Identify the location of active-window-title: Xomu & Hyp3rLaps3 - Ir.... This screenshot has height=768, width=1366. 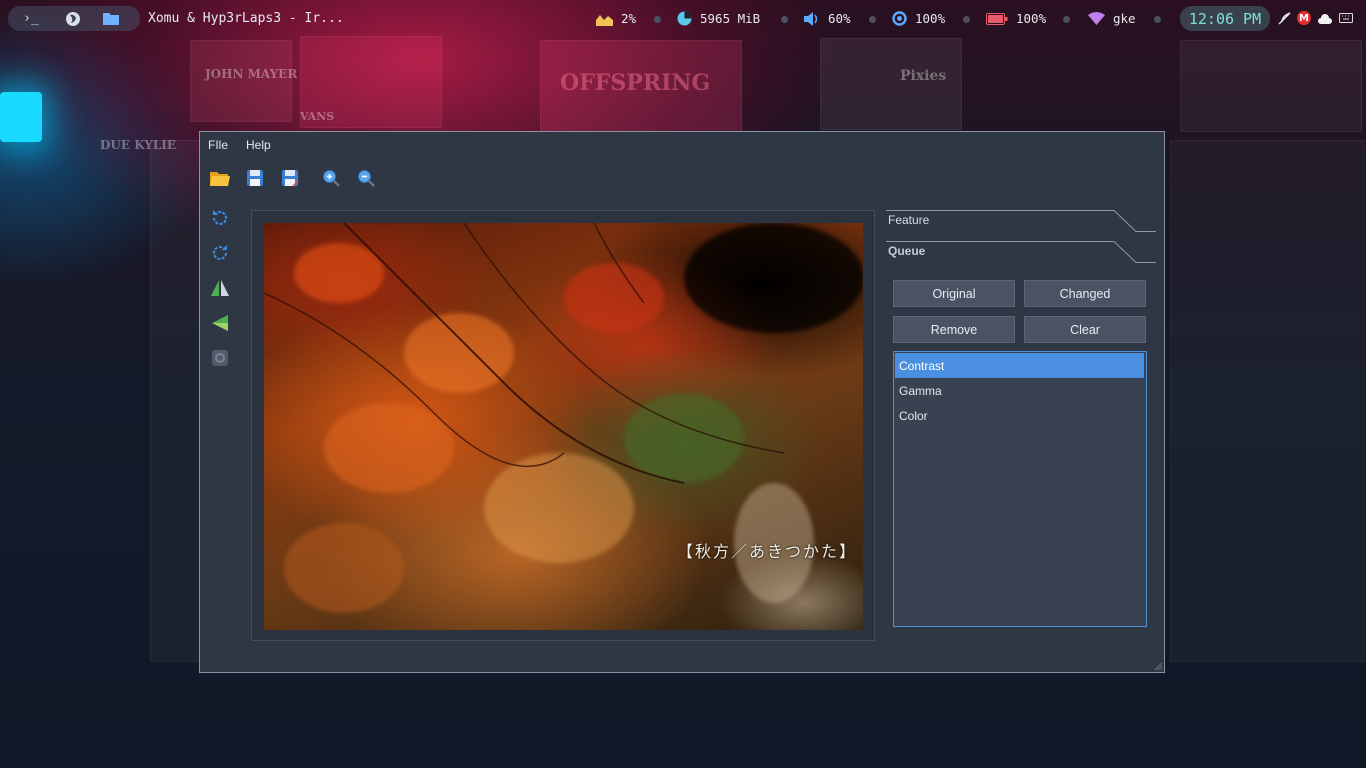
(246, 18).